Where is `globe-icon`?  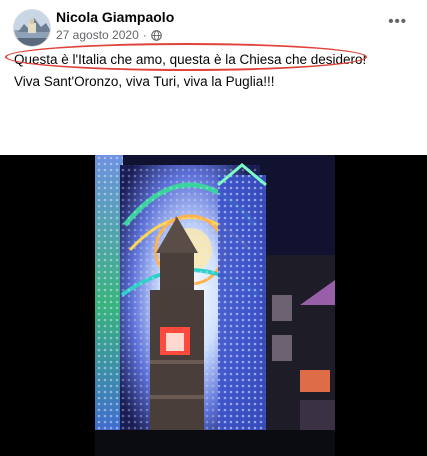
globe-icon is located at coordinates (156, 35).